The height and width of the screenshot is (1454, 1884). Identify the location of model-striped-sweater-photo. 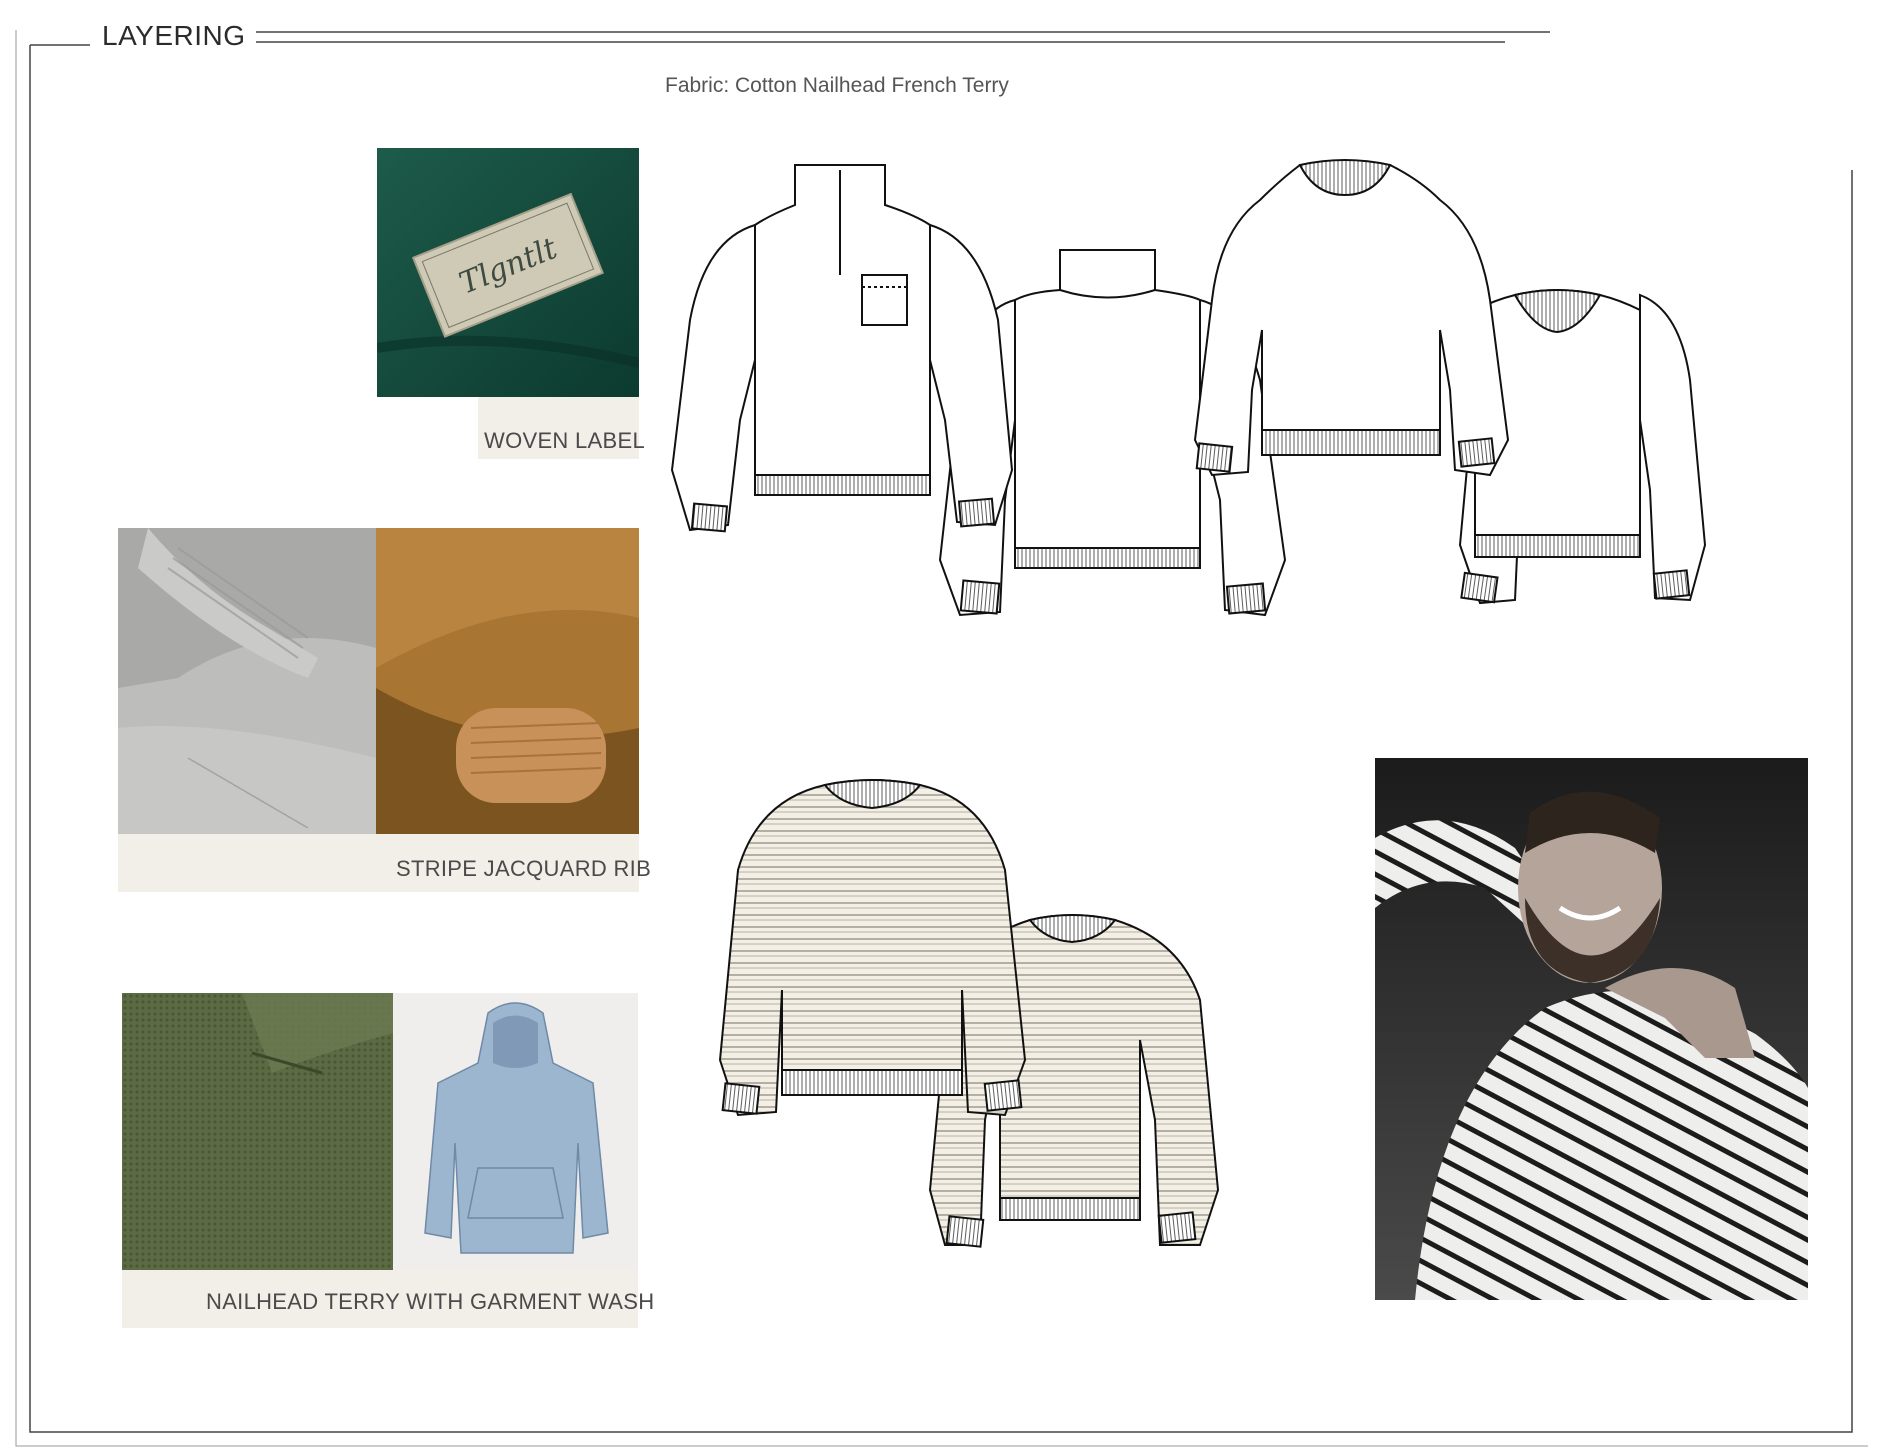
(1591, 1029).